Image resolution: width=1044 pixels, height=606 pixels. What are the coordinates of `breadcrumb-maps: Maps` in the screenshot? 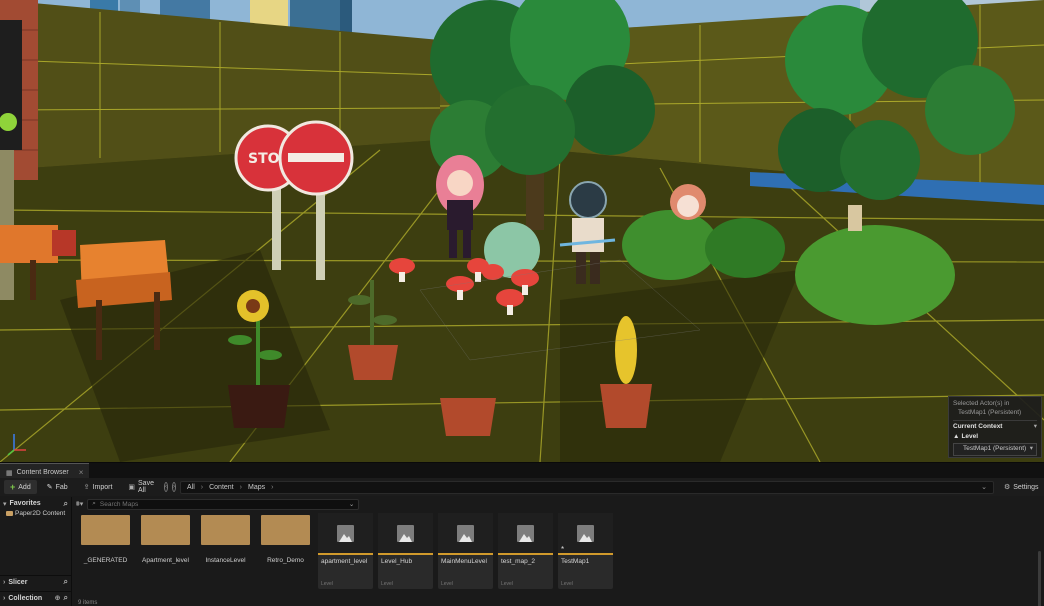 It's located at (256, 487).